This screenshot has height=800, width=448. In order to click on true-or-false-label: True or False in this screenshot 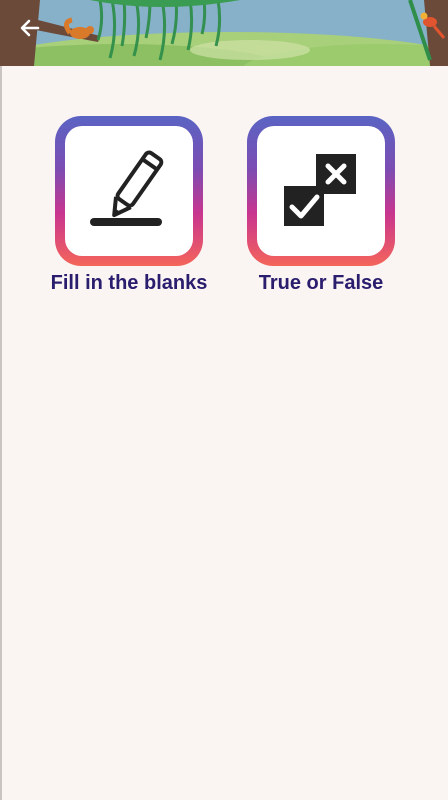, I will do `click(321, 283)`.